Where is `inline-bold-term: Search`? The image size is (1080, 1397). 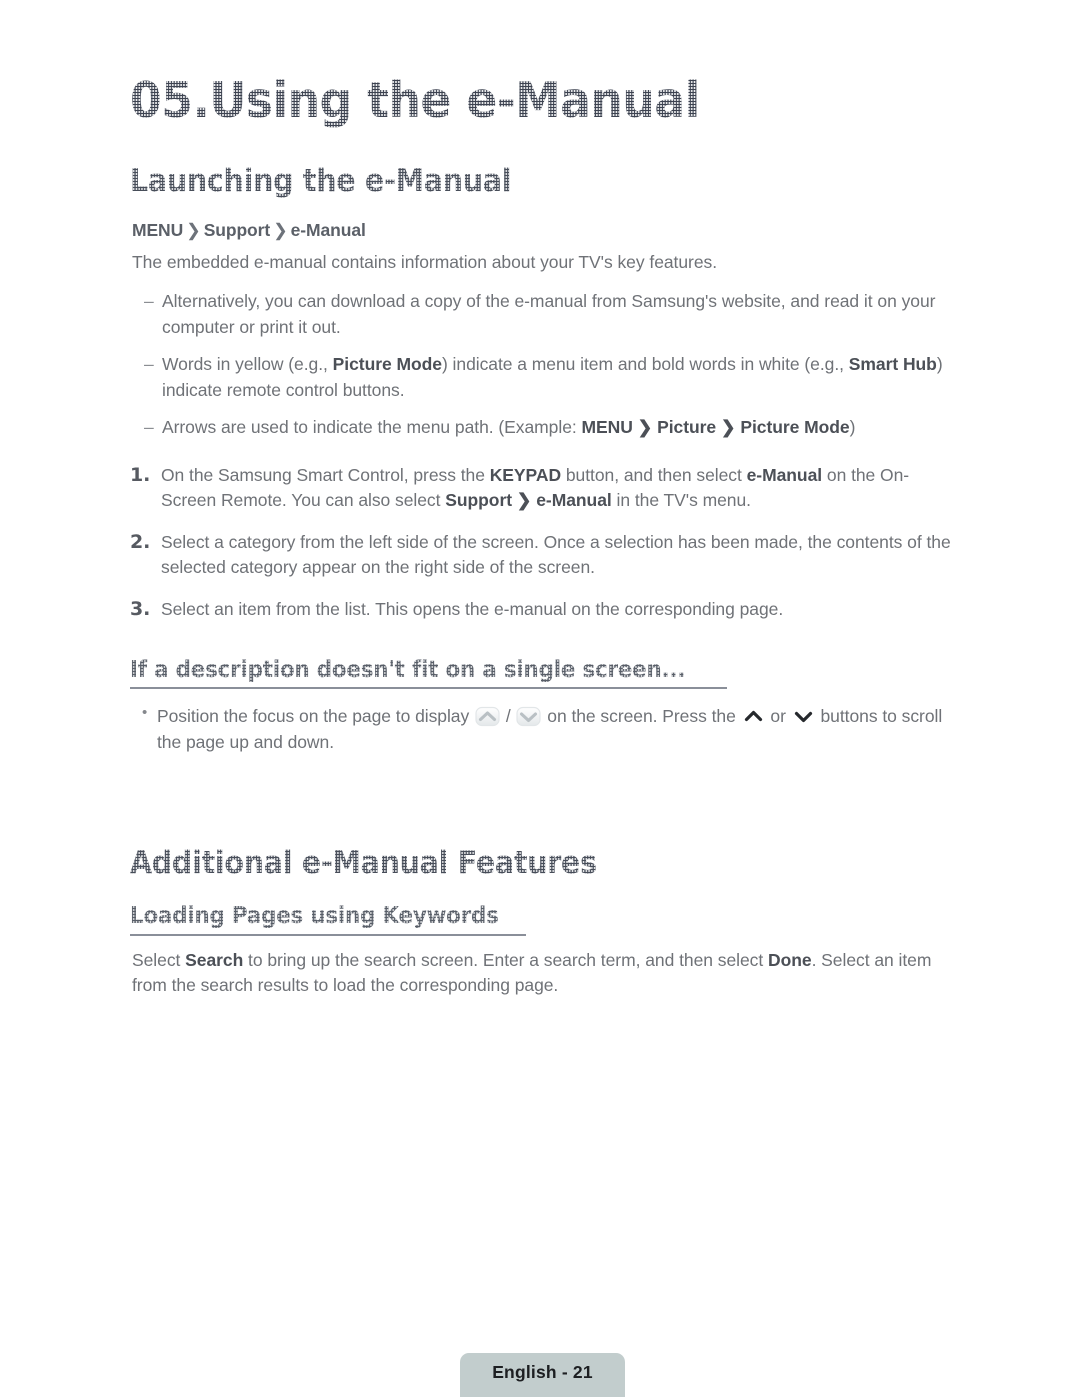
inline-bold-term: Search is located at coordinates (214, 959).